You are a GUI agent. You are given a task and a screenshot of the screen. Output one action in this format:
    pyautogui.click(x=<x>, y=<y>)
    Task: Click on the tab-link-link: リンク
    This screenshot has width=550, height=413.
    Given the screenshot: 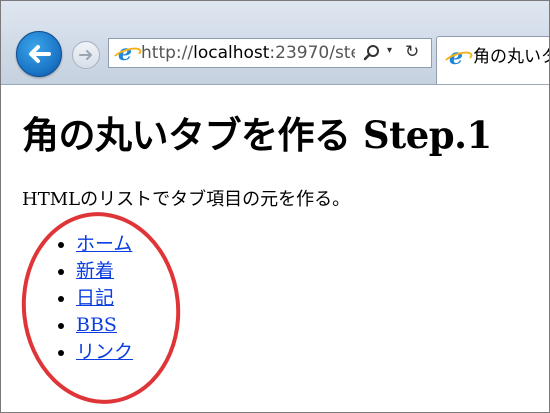 What is the action you would take?
    pyautogui.click(x=104, y=352)
    